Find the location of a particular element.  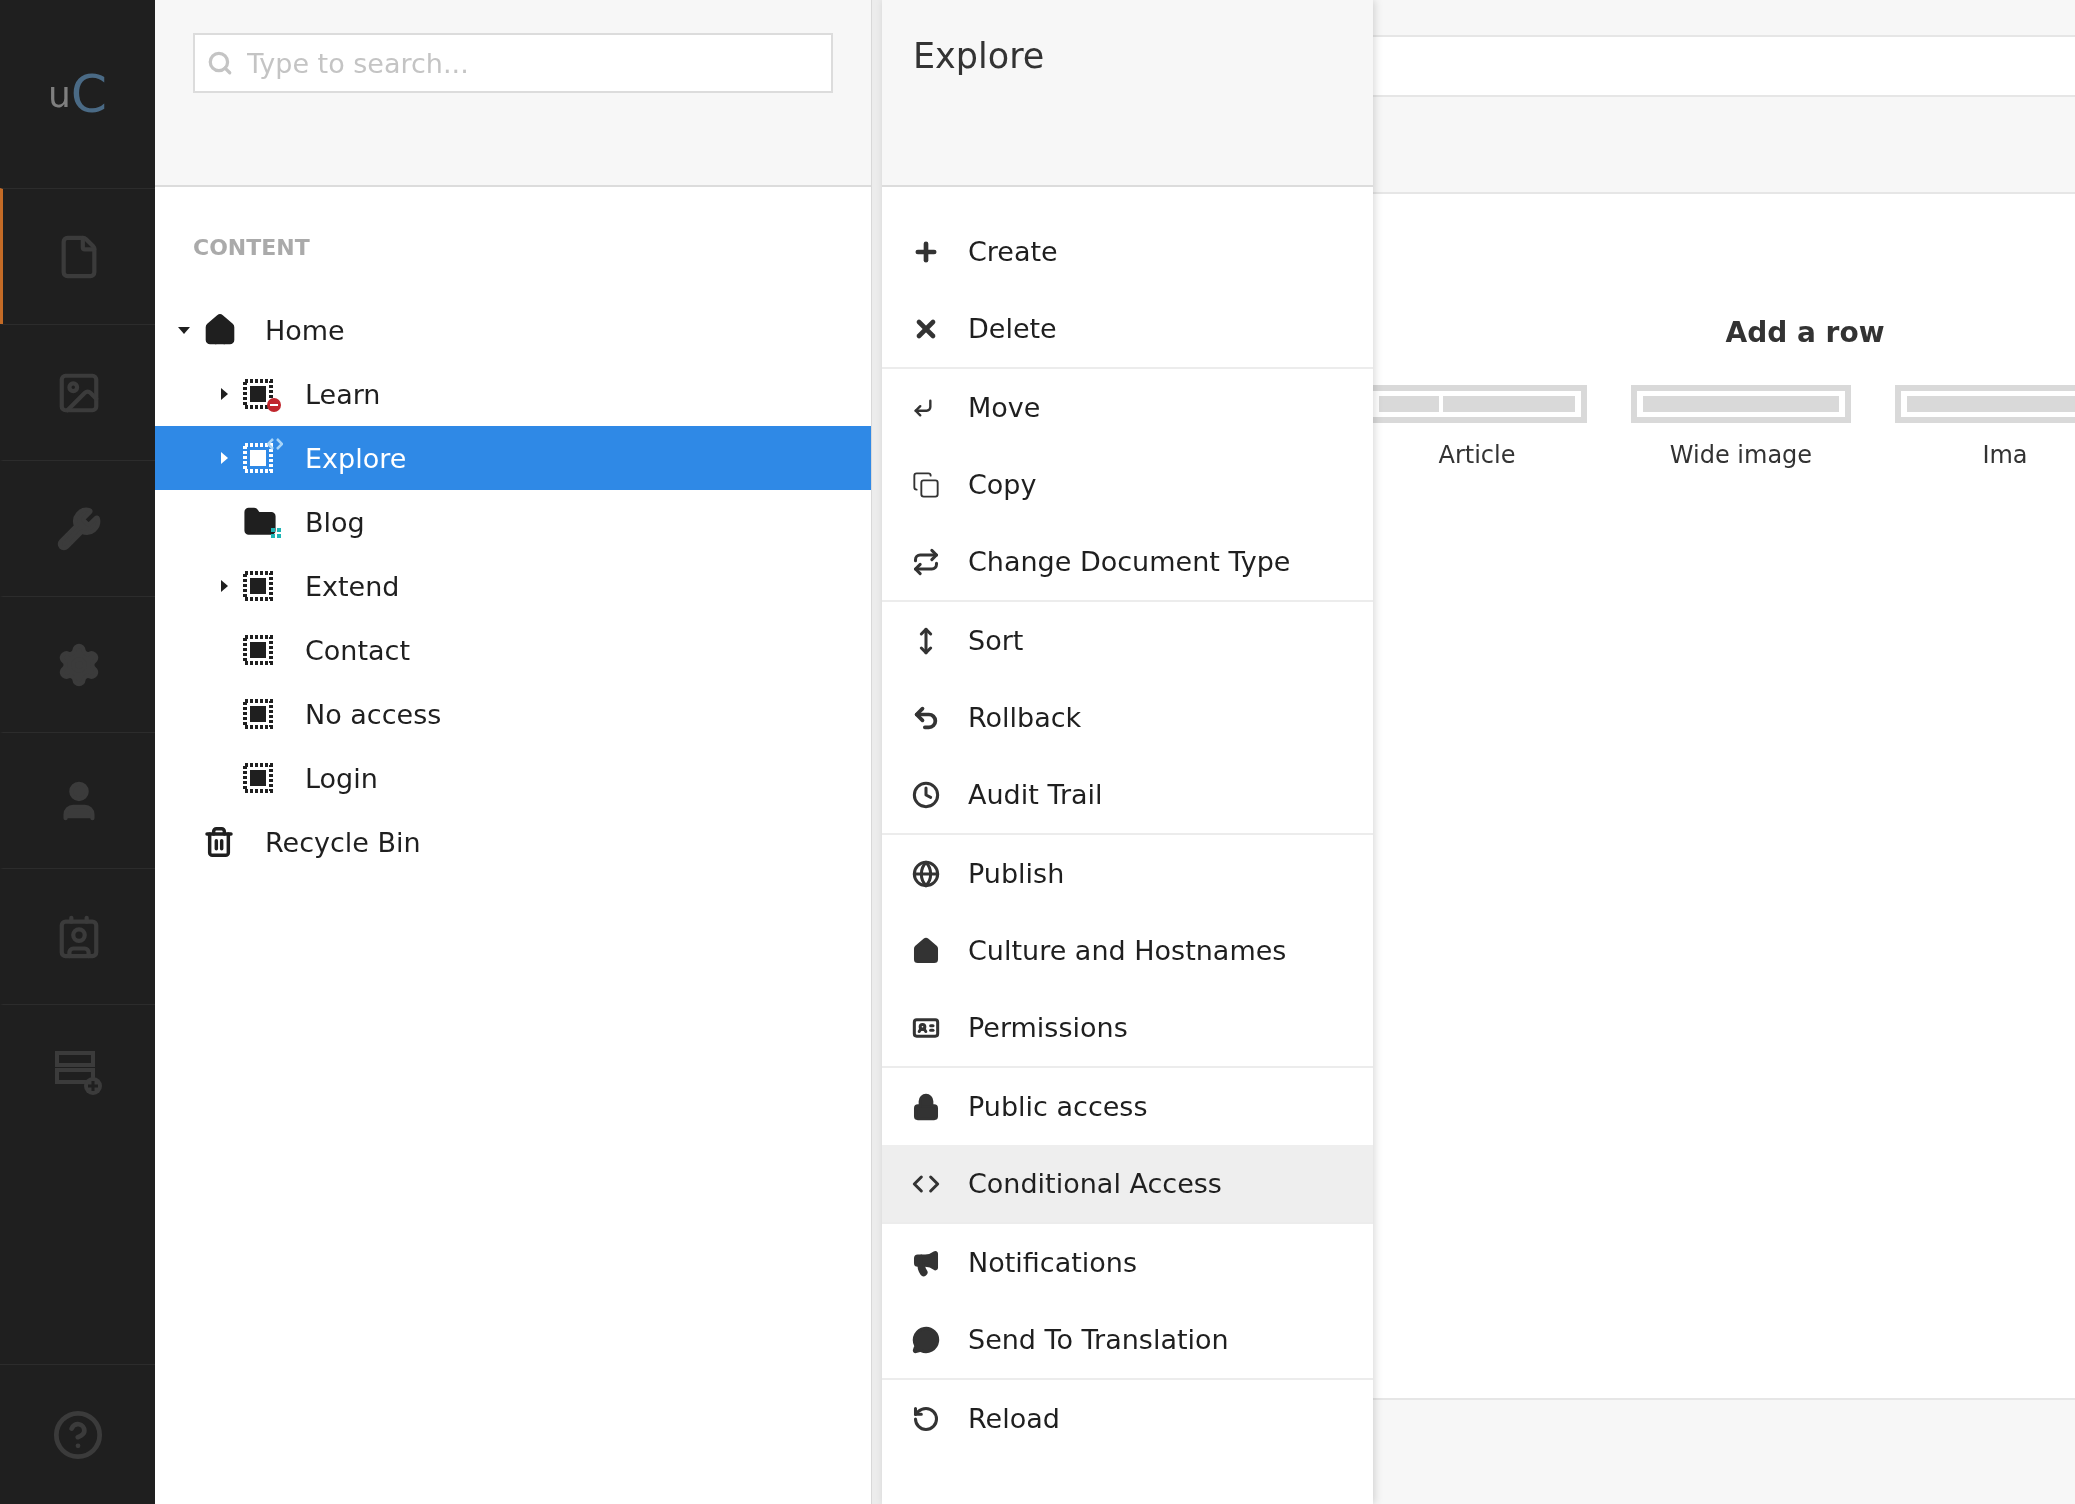

menu-item: Move is located at coordinates (1127, 407).